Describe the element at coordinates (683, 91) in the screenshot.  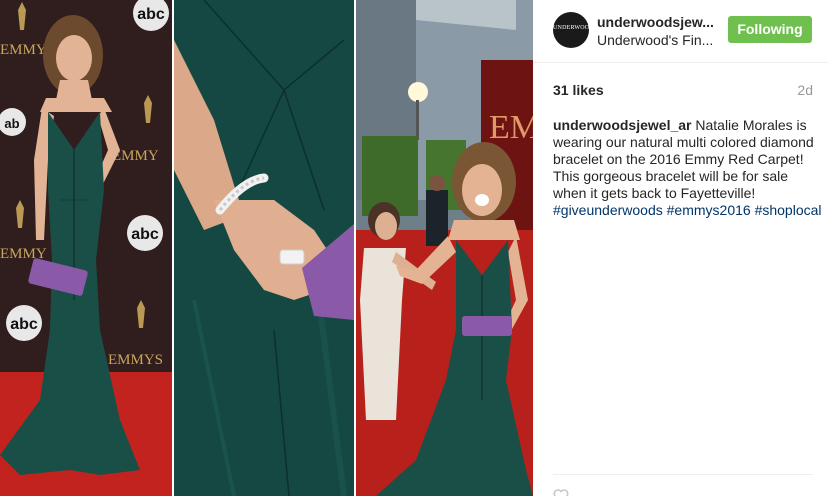
I see `post-stats: 31 likes 2d` at that location.